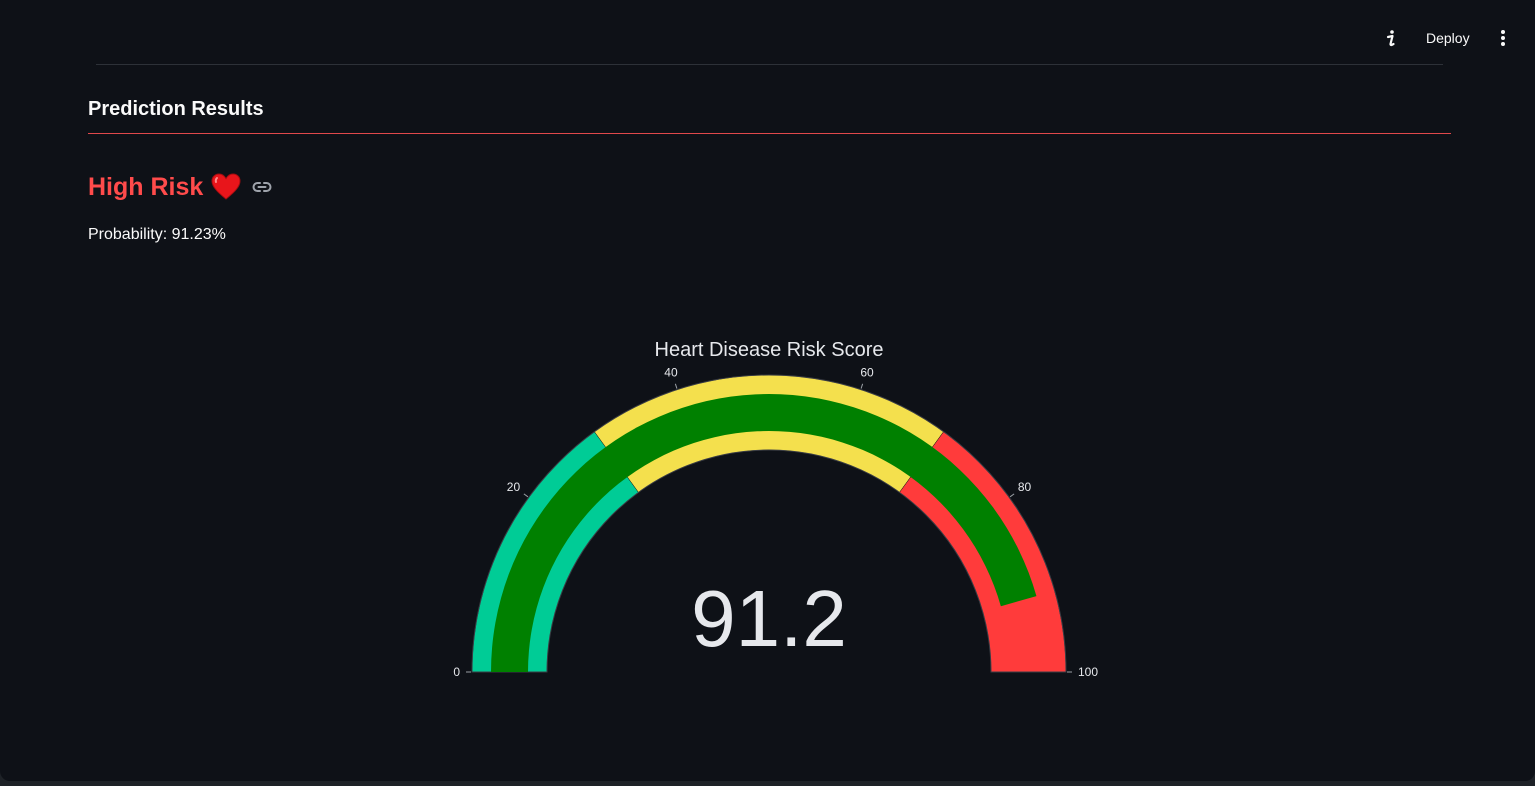 Image resolution: width=1535 pixels, height=786 pixels. Describe the element at coordinates (1025, 487) in the screenshot. I see `gauge-tick-label-80: 80` at that location.